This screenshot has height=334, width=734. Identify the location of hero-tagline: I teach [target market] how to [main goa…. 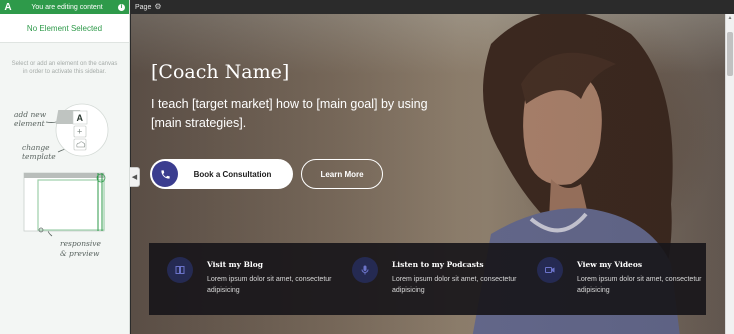
(296, 114).